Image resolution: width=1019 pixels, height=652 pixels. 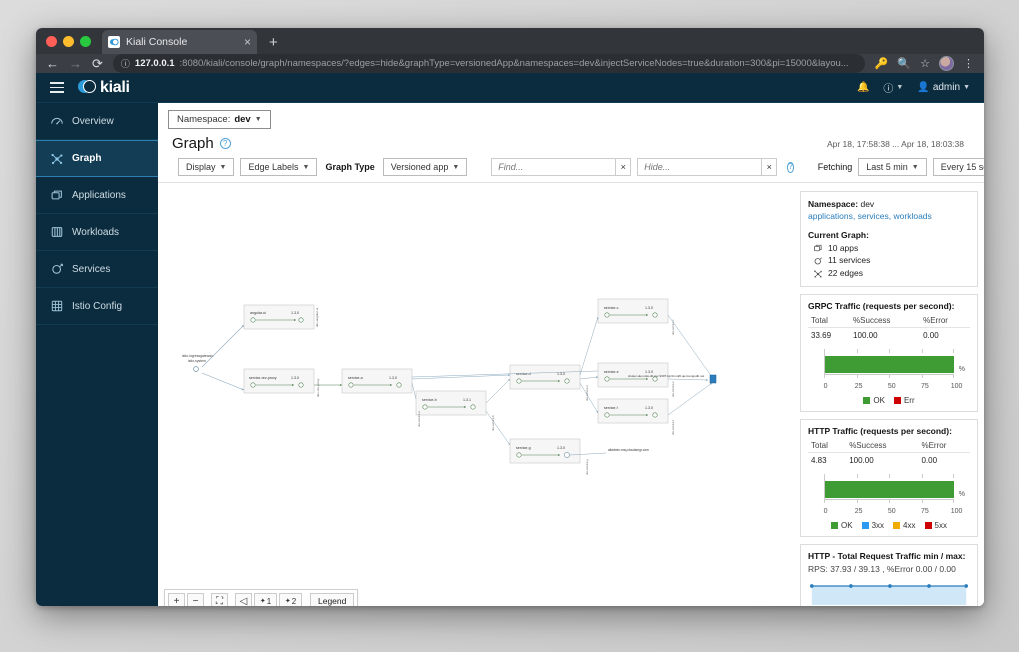 What do you see at coordinates (880, 430) in the screenshot?
I see `http-title: HTTP Traffic (requests per second):` at bounding box center [880, 430].